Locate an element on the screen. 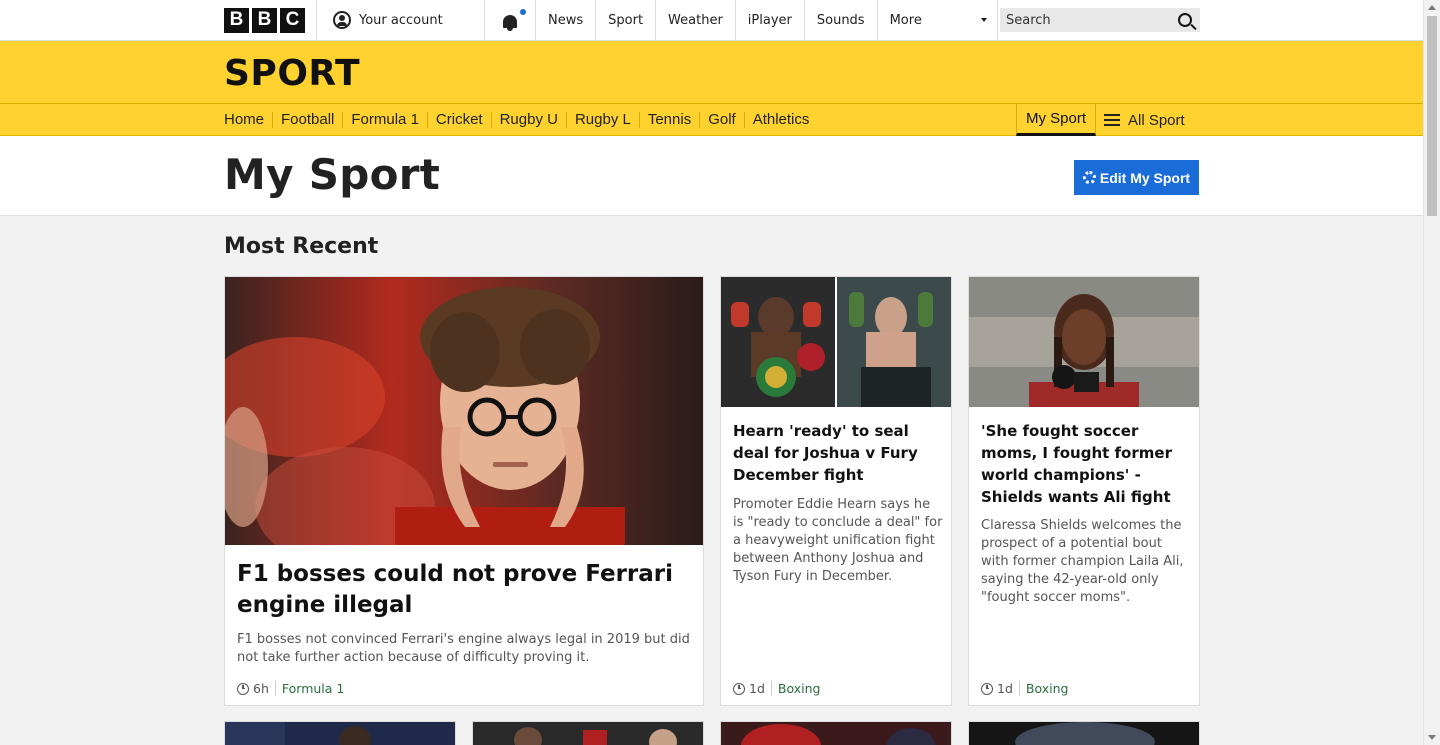 The image size is (1440, 745). scroll-thumb is located at coordinates (1432, 116).